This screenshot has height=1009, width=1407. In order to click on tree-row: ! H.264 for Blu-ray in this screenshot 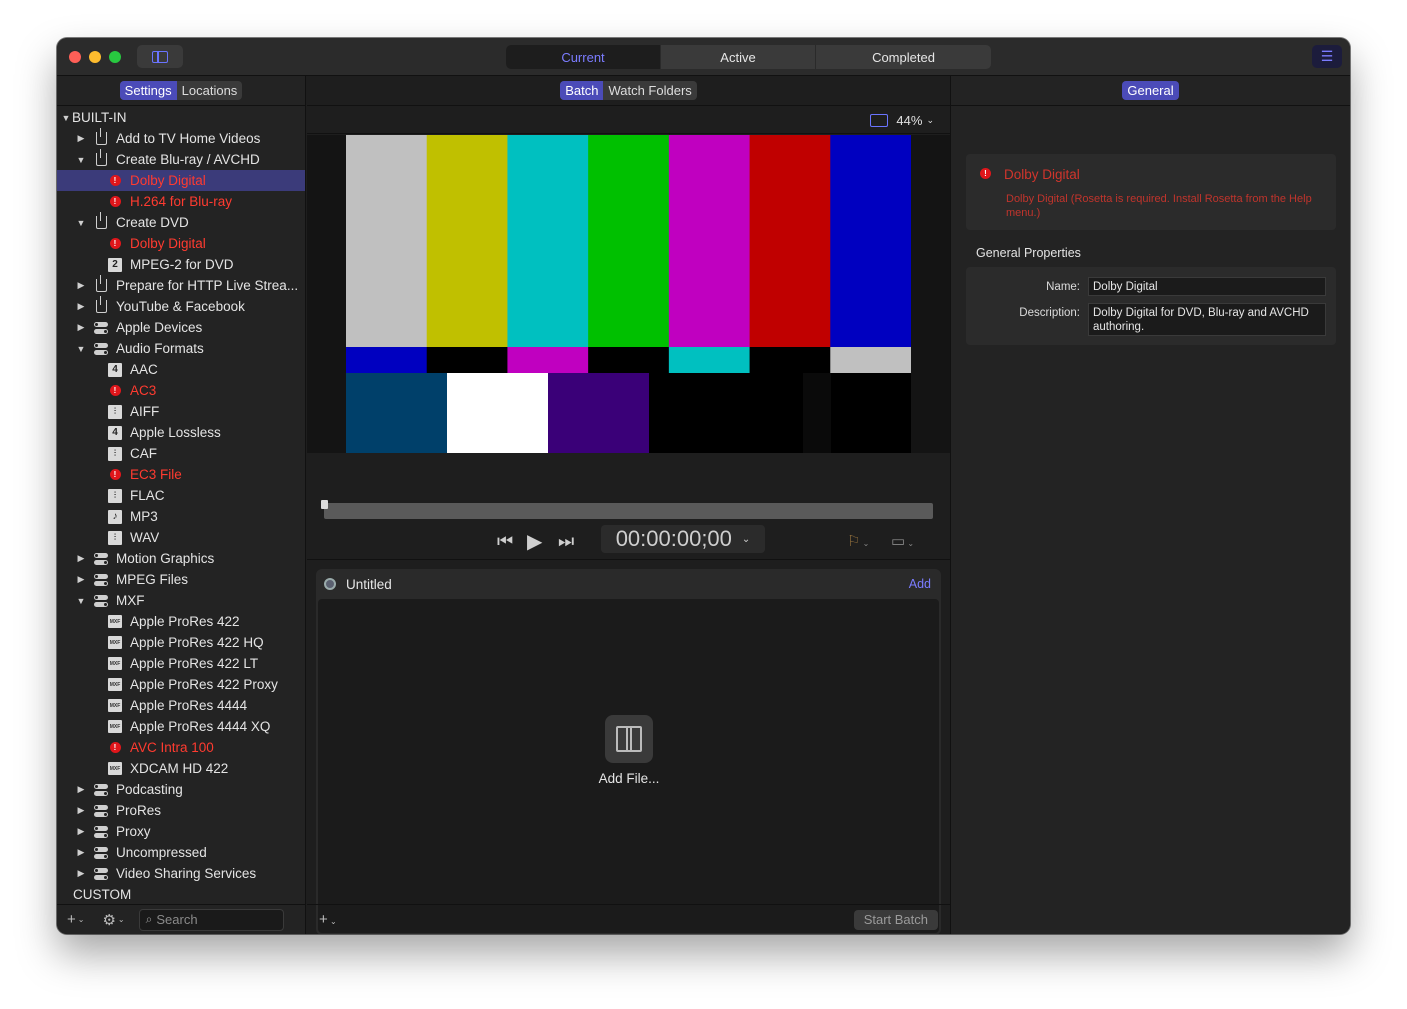, I will do `click(181, 201)`.